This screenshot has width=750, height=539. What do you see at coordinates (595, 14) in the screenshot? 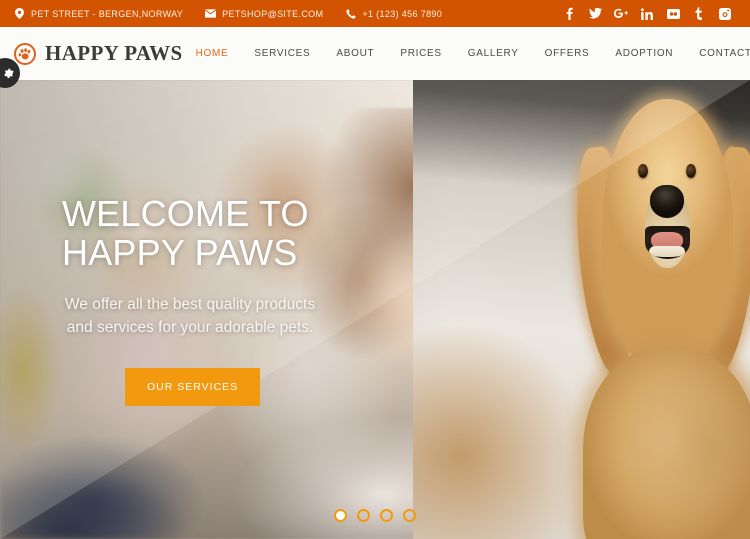
I see `twitter-icon` at bounding box center [595, 14].